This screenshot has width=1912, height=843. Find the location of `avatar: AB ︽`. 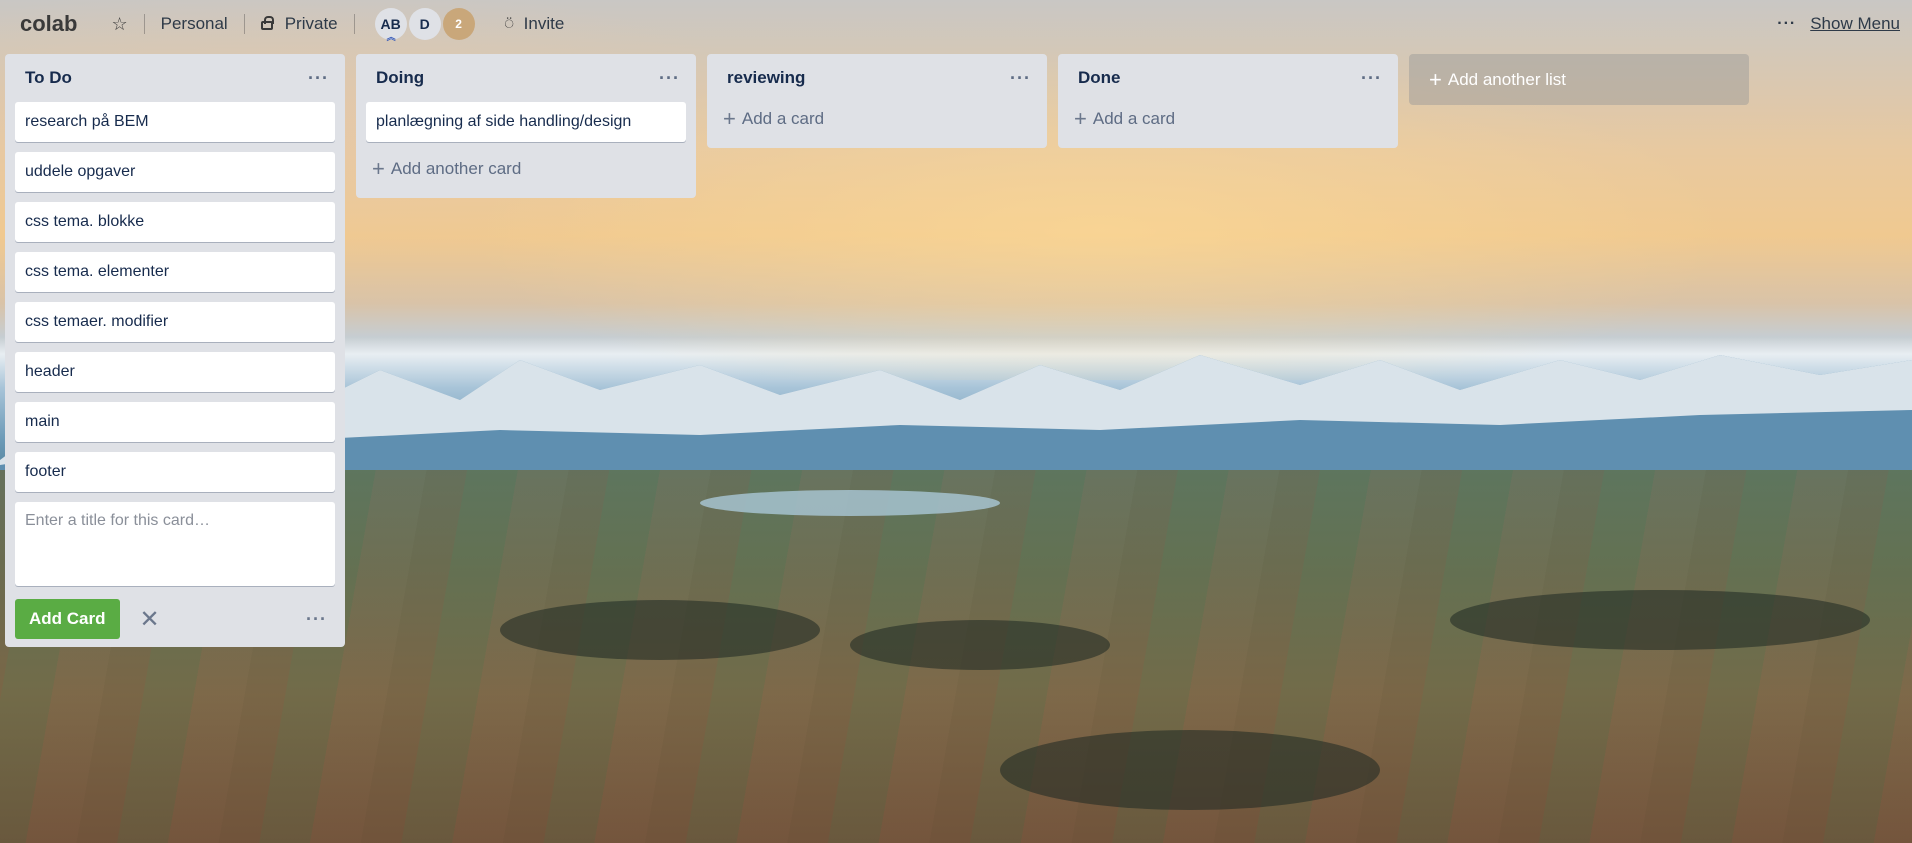

avatar: AB ︽ is located at coordinates (390, 25).